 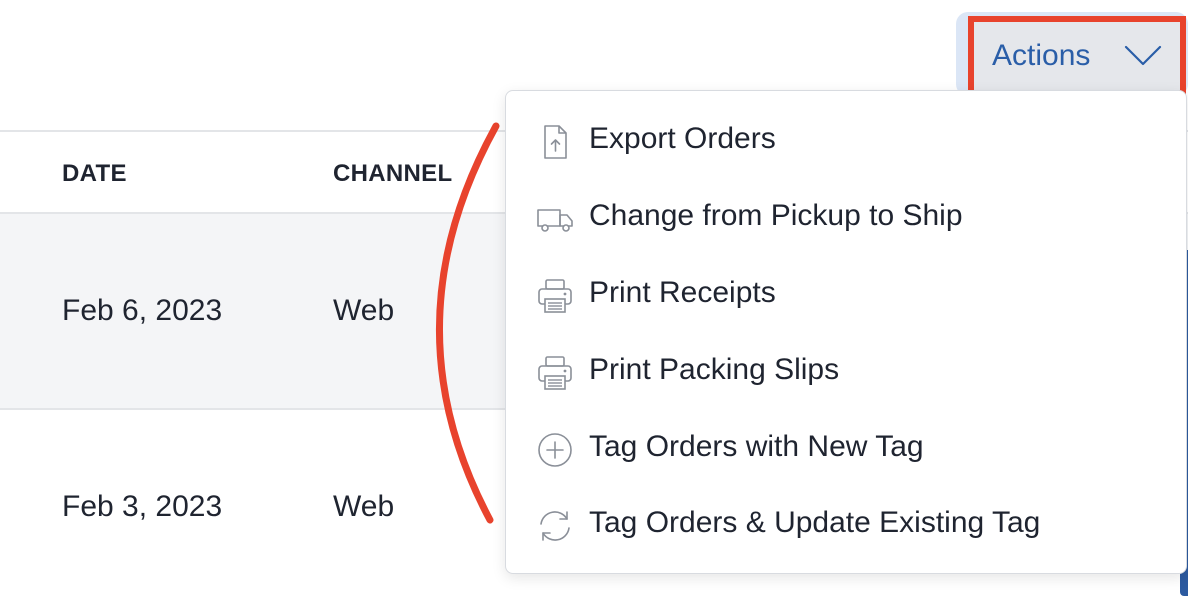 I want to click on column-header-channel: CHANNEL, so click(x=392, y=174).